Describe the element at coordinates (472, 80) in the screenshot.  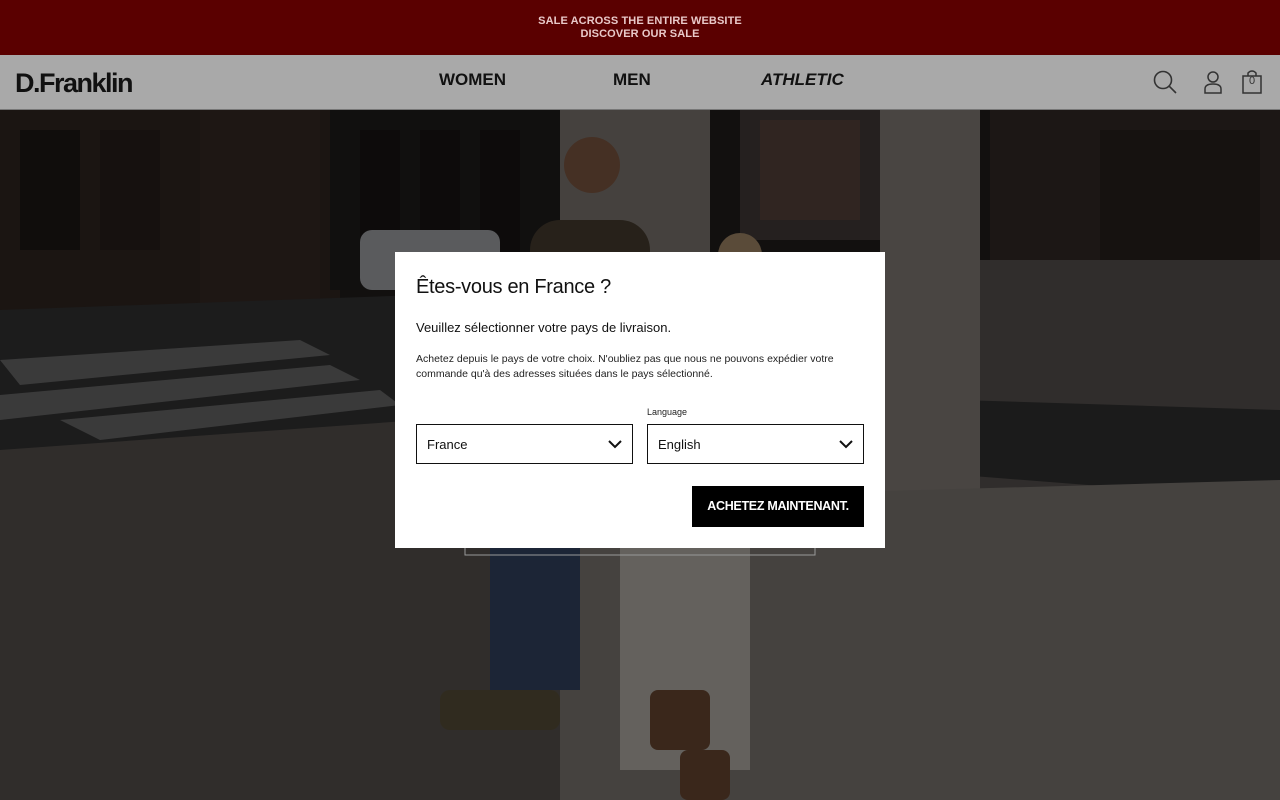
I see `nav-women: WOMEN` at that location.